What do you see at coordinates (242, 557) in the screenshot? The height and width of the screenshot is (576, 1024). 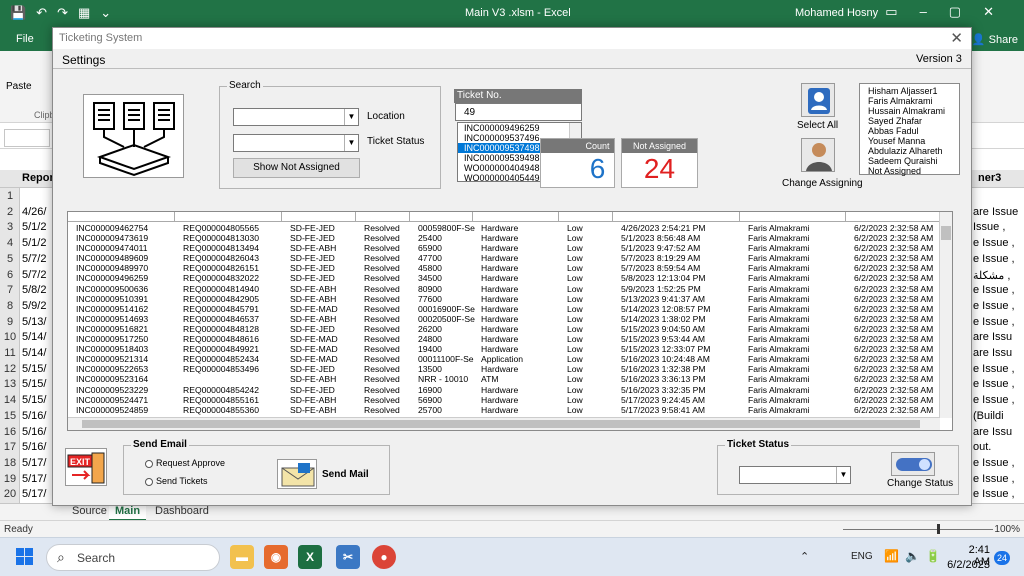 I see `file-explorer-icon: ▬` at bounding box center [242, 557].